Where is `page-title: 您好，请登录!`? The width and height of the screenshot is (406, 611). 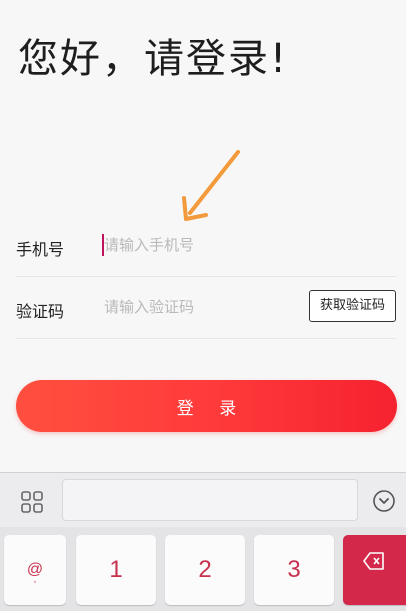
page-title: 您好，请登录! is located at coordinates (153, 59).